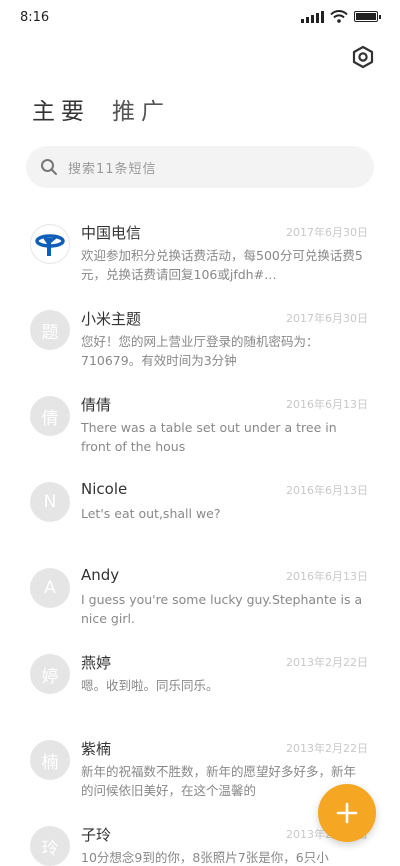  Describe the element at coordinates (100, 575) in the screenshot. I see `contact-name: Andy` at that location.